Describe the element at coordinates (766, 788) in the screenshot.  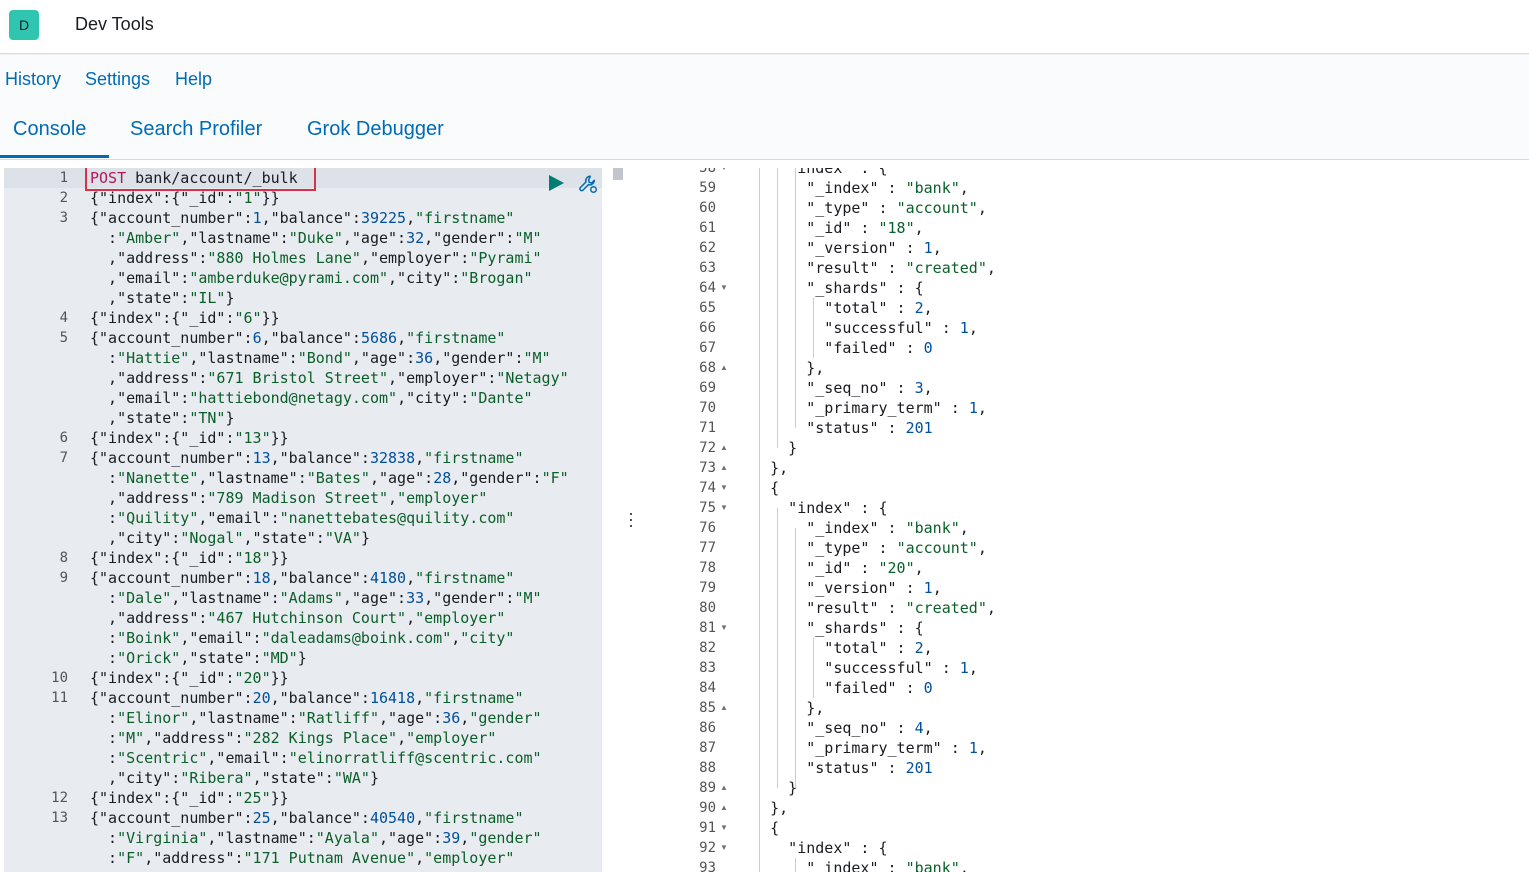
I see `output-line: }` at that location.